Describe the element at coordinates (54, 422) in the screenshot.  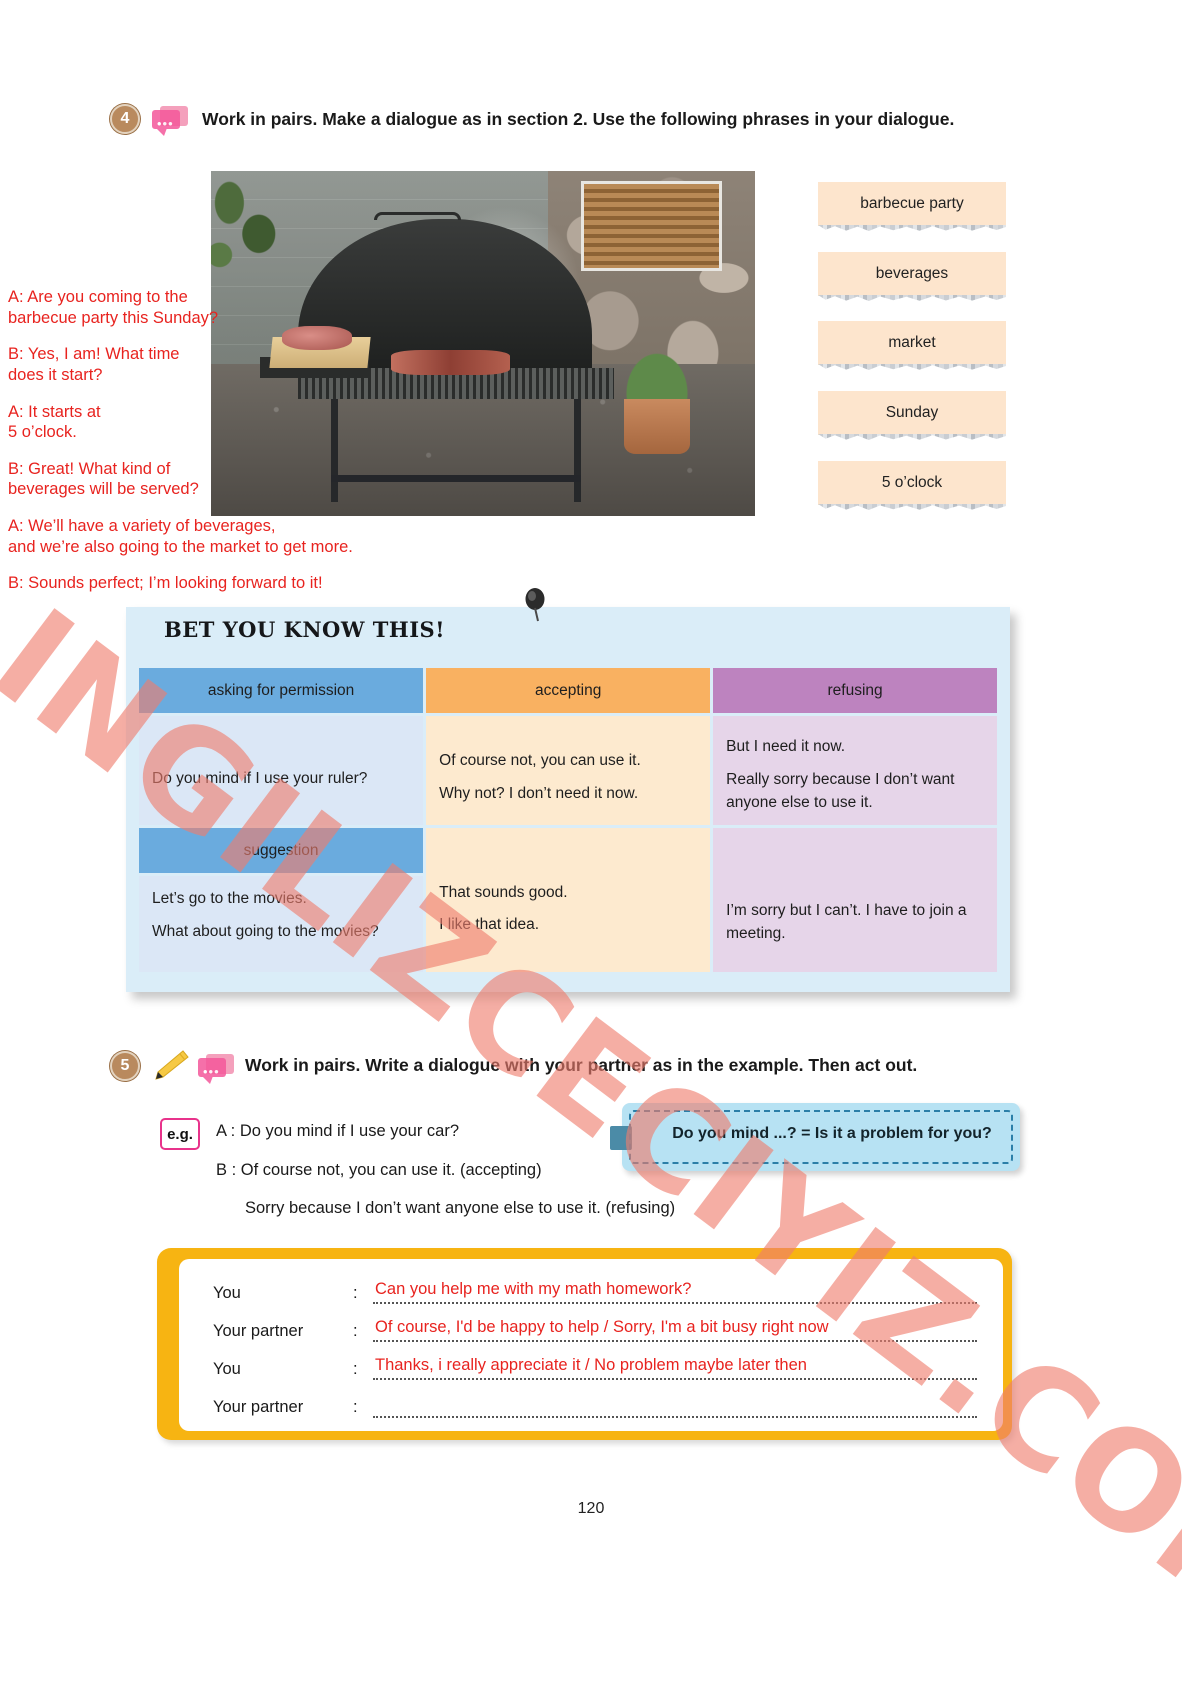
I see `dialogue-line: A: It starts at 5 o’clock.` at that location.